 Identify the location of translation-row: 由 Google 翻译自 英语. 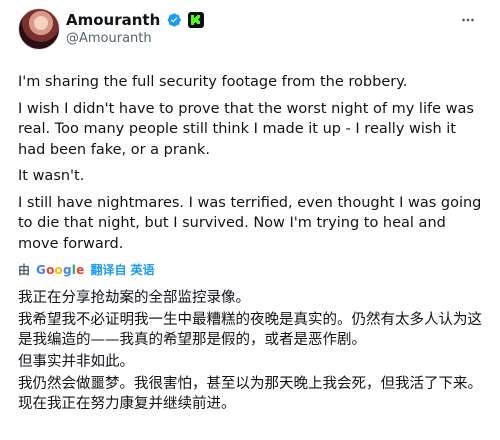
(251, 270).